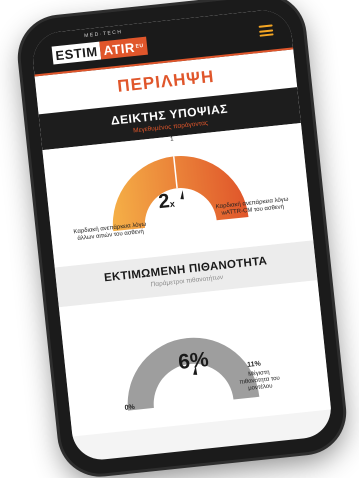 This screenshot has height=478, width=359. I want to click on suspicion-gauge-arc, so click(180, 194).